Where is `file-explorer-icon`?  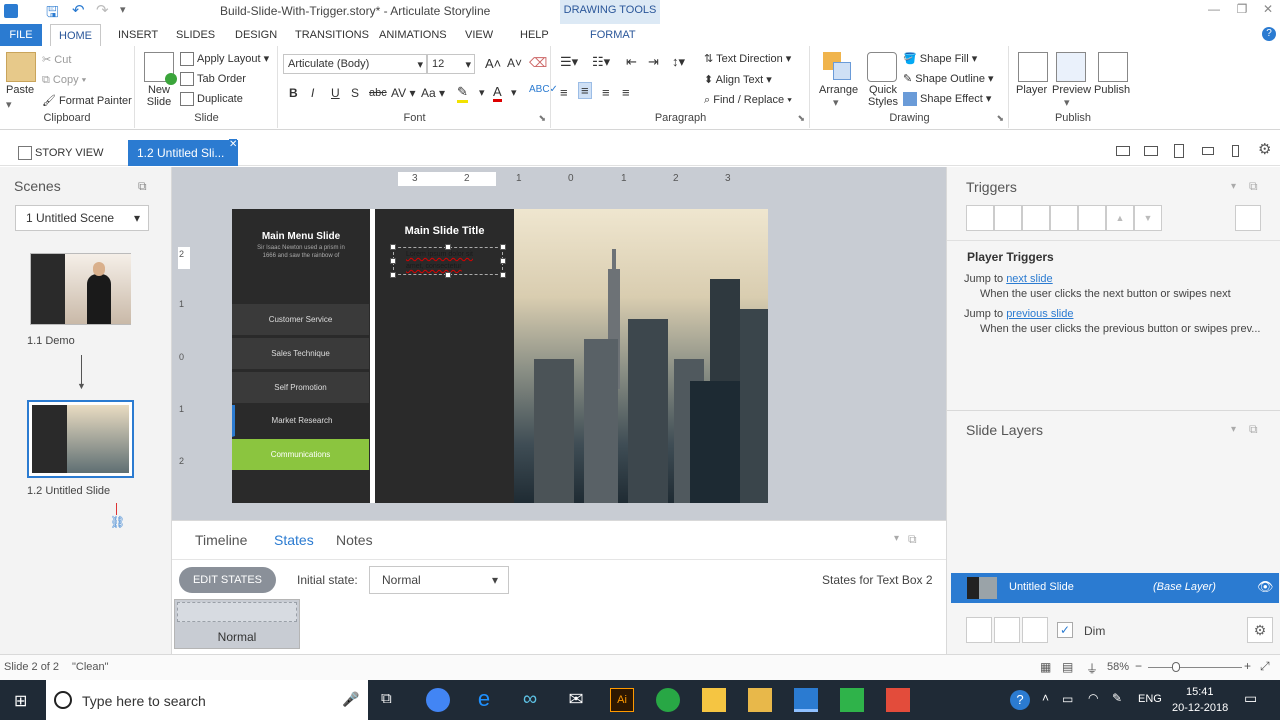 file-explorer-icon is located at coordinates (714, 700).